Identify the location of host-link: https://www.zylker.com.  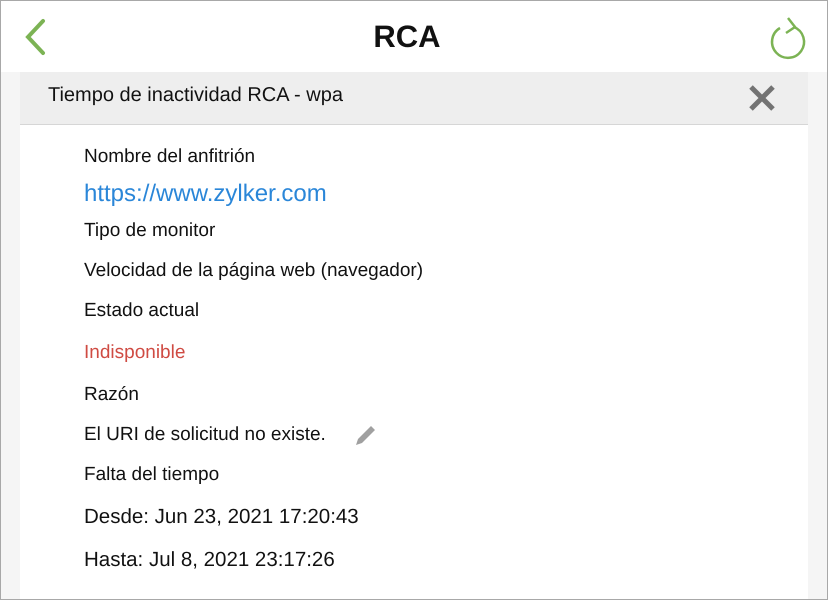
(446, 194).